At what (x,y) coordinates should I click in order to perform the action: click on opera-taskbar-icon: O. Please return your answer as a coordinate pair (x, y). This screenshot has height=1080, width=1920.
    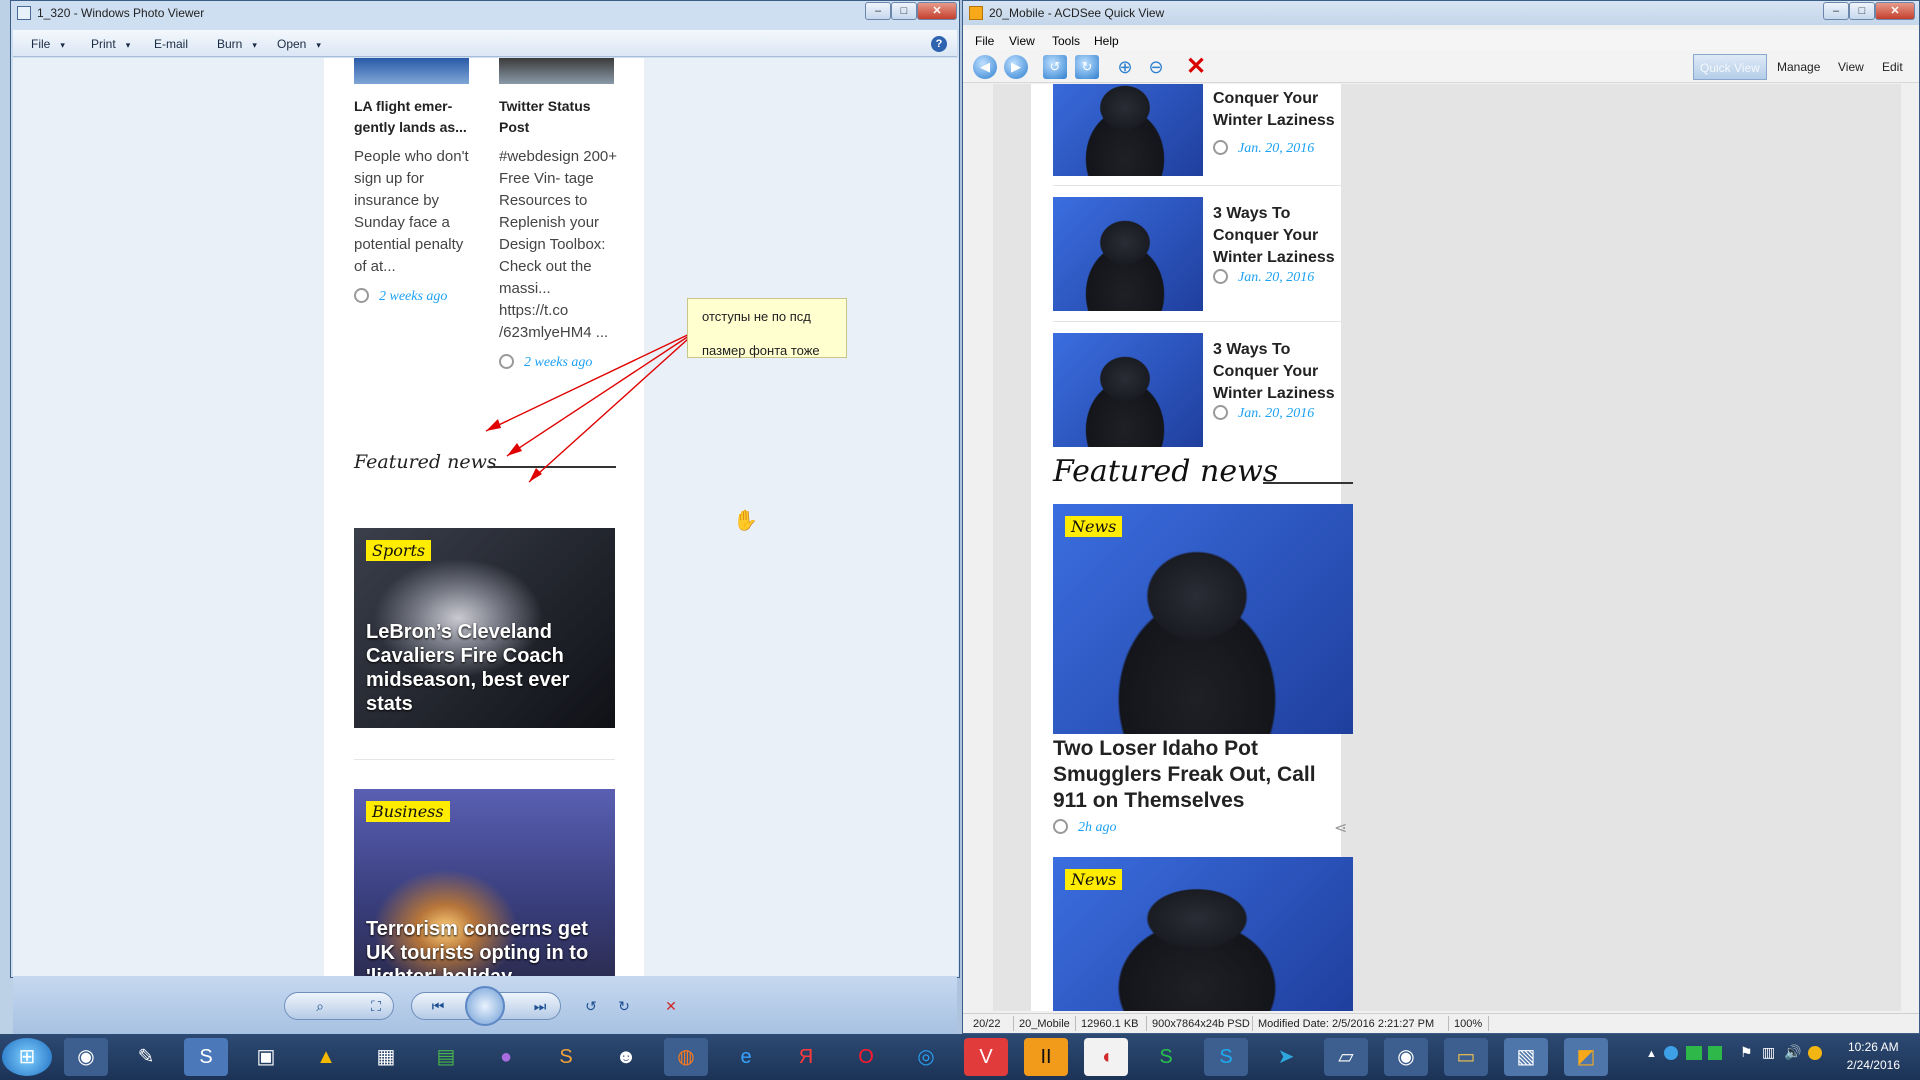
    Looking at the image, I should click on (866, 1057).